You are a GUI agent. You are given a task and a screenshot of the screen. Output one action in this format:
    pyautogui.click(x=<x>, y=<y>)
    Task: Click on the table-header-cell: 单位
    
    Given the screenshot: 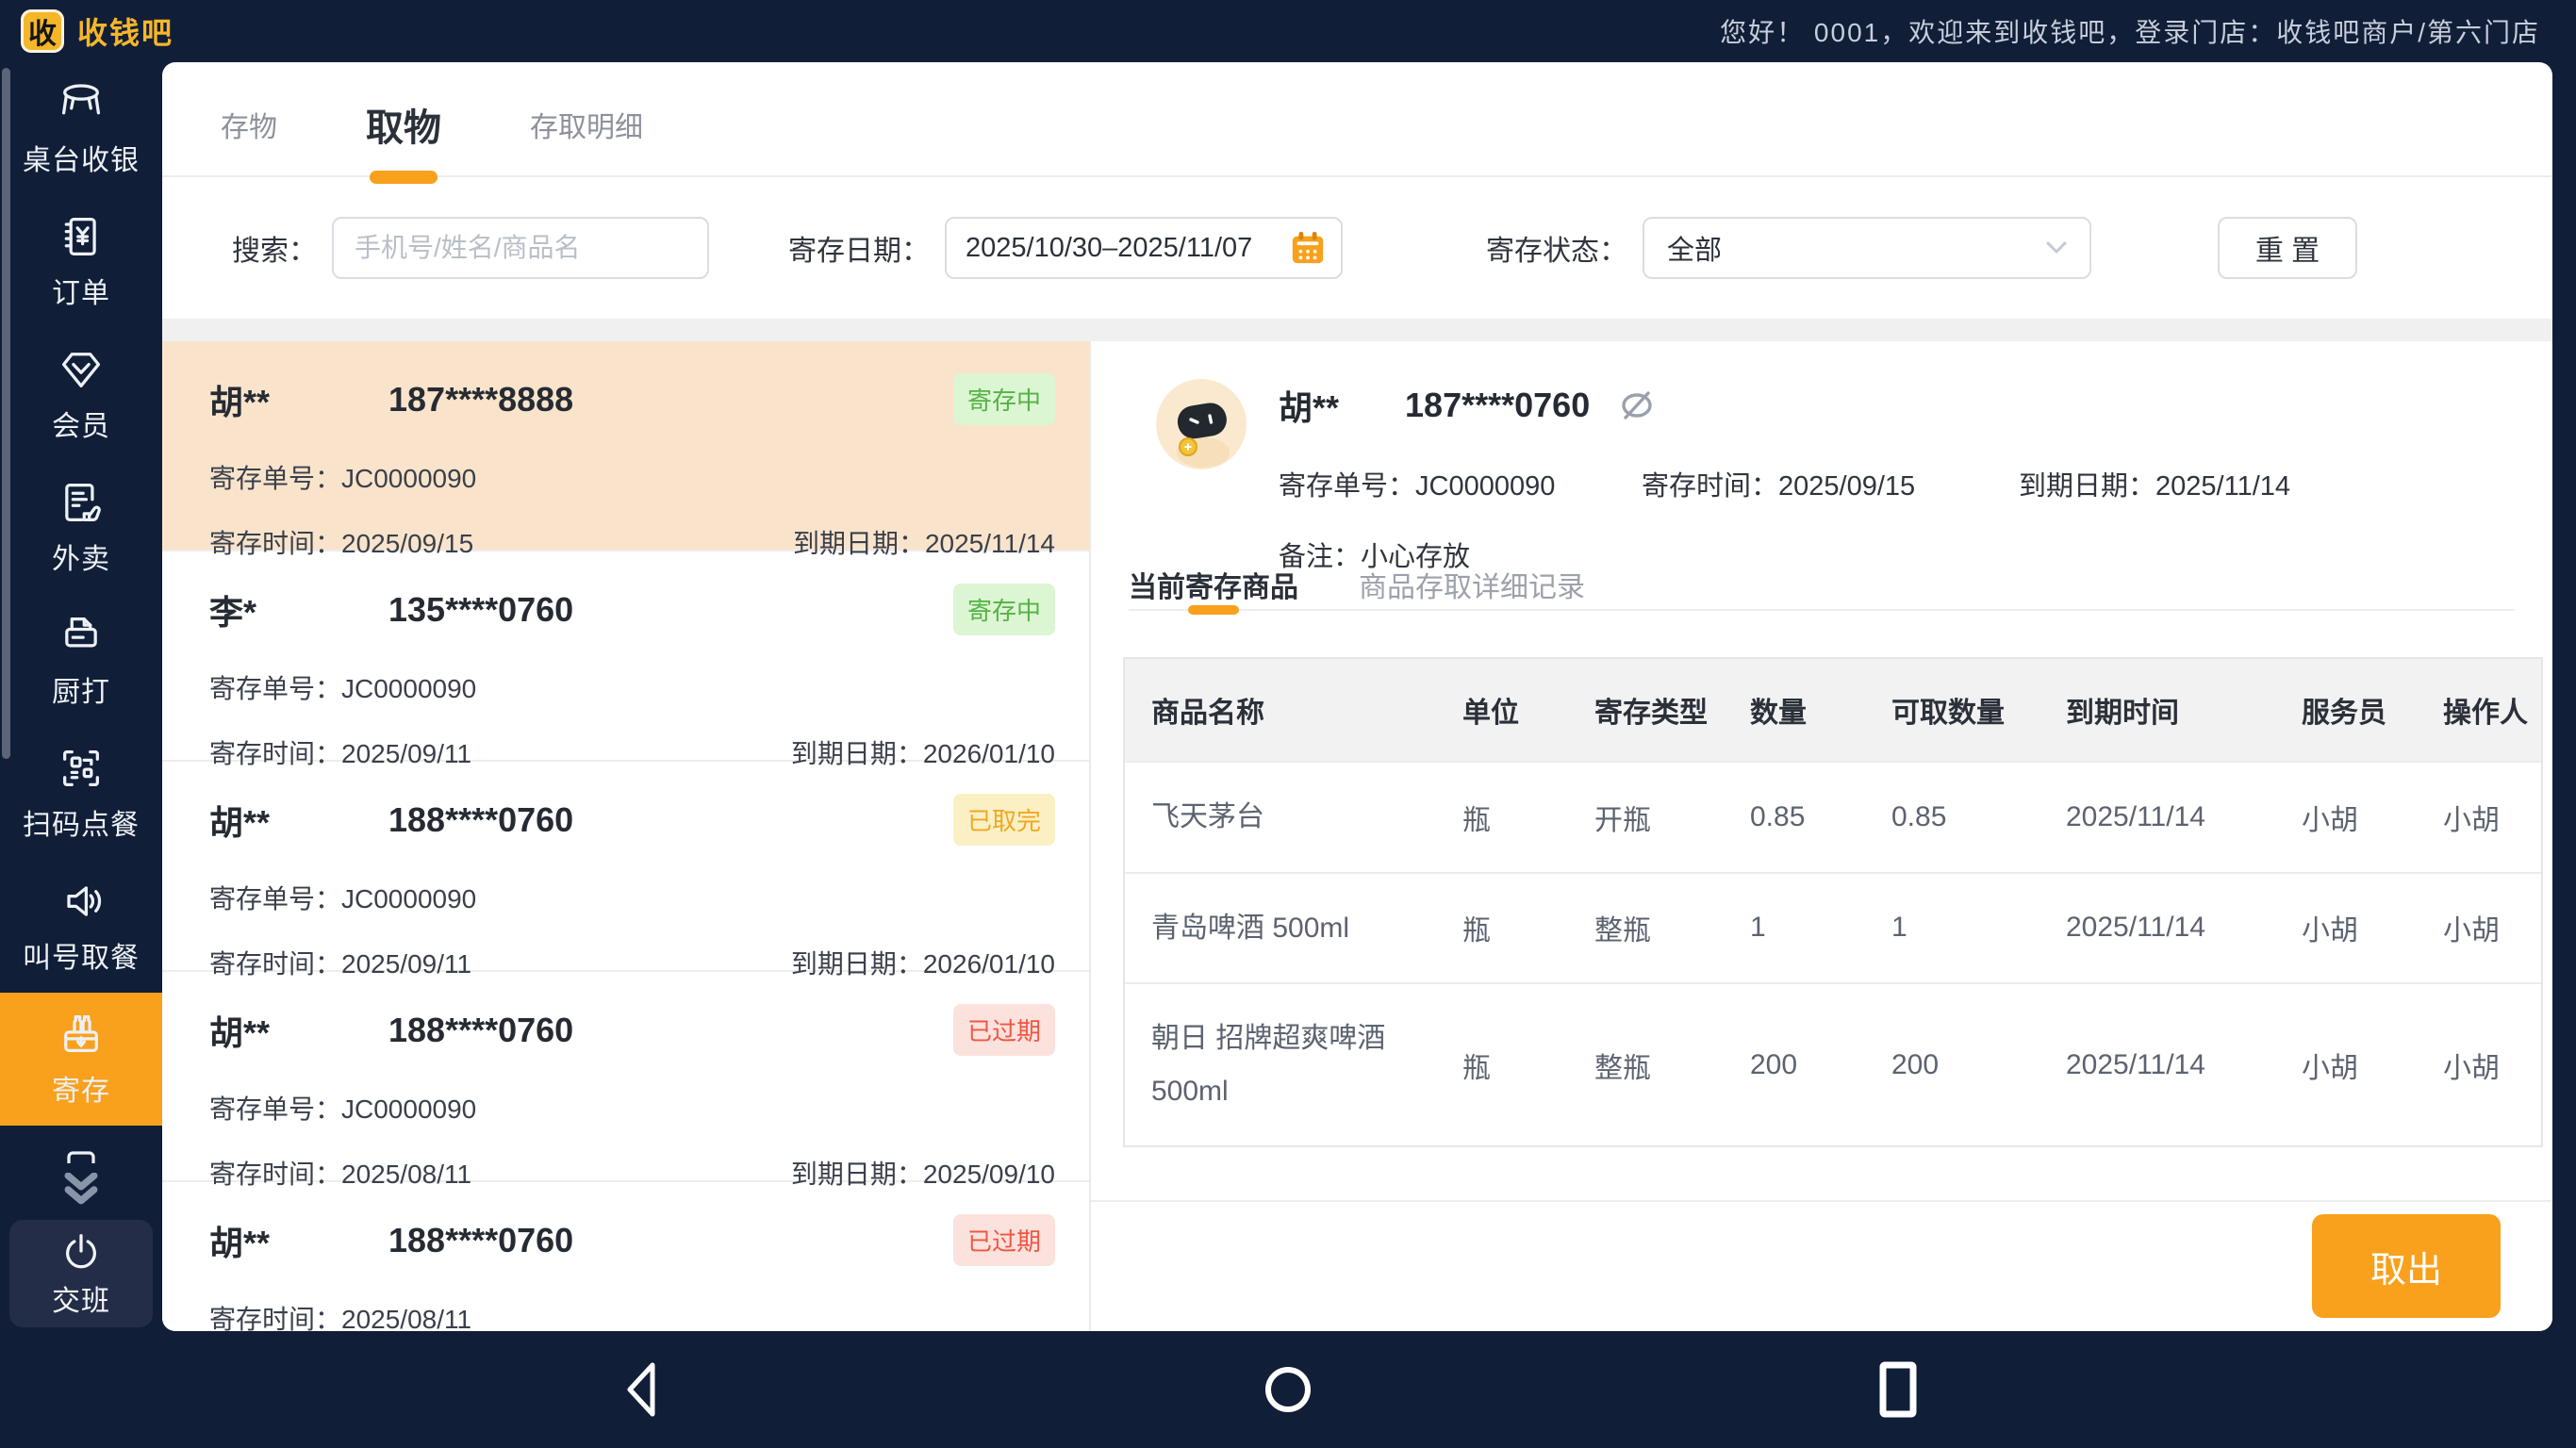 What is the action you would take?
    pyautogui.click(x=1502, y=710)
    